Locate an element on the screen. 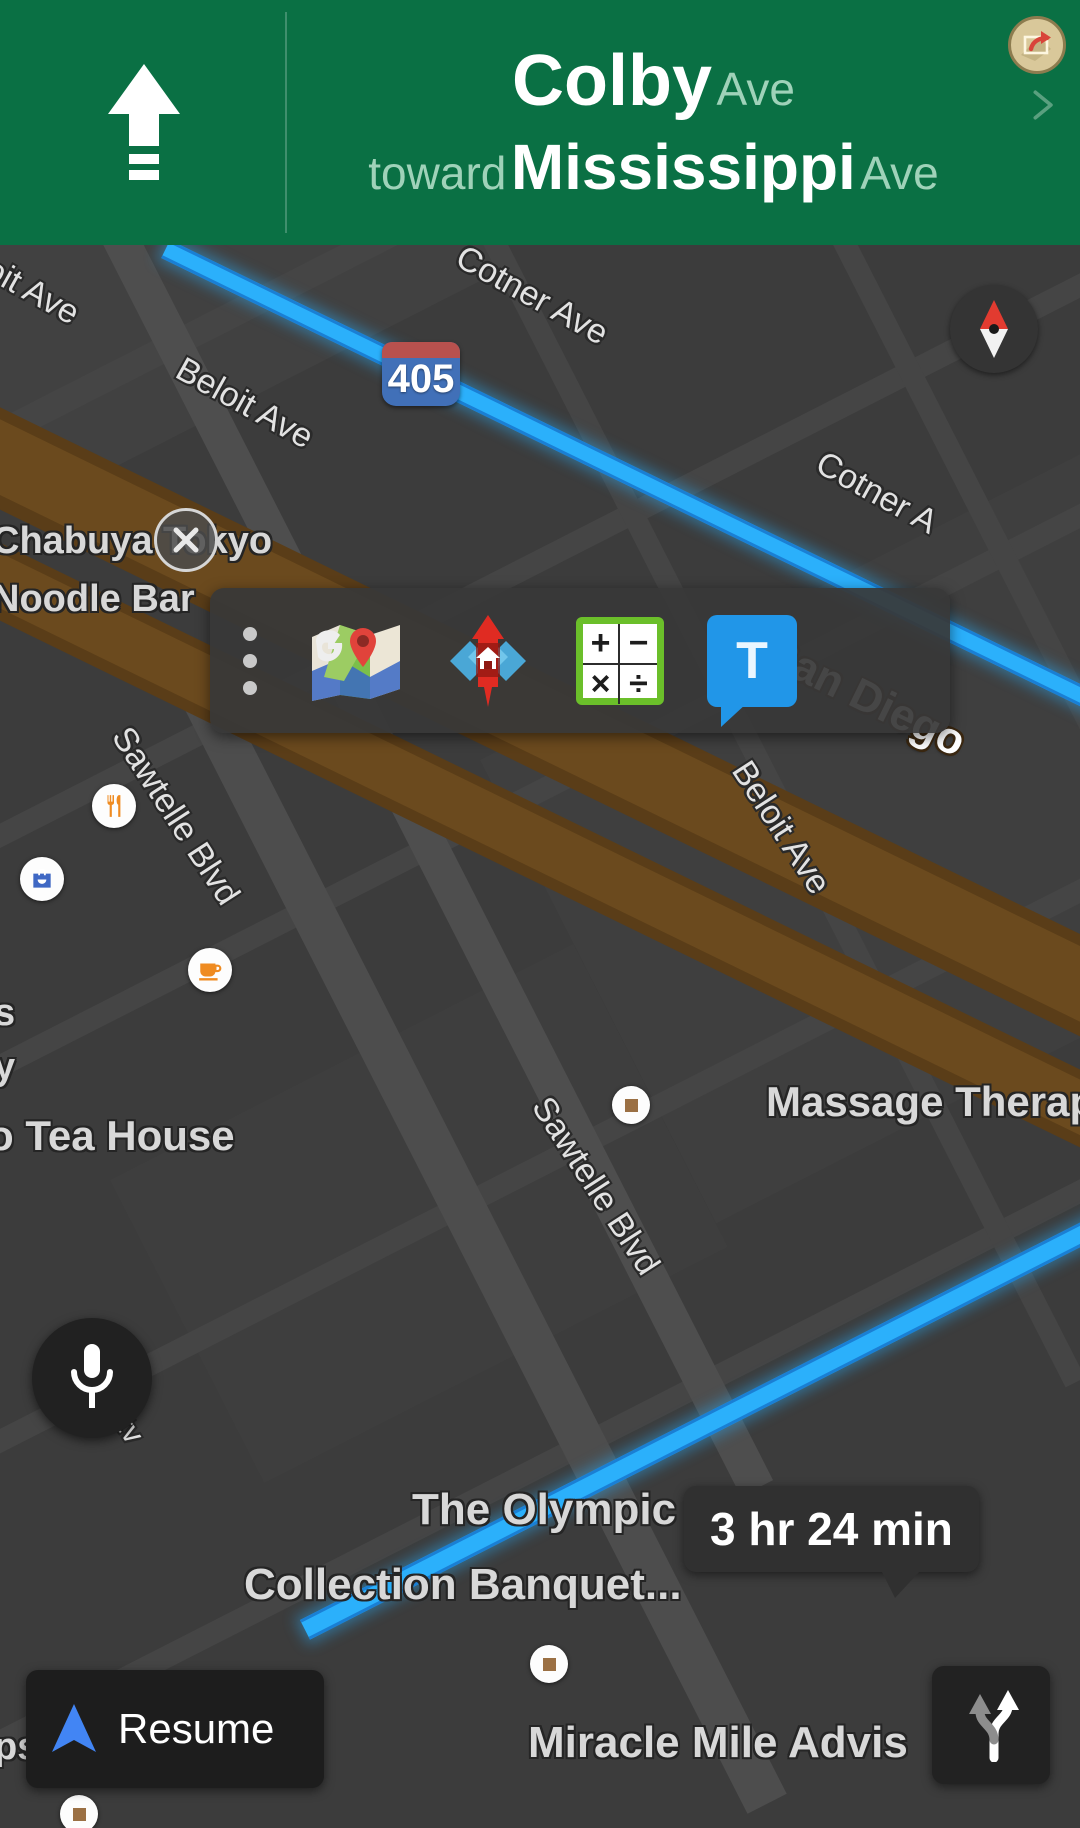 This screenshot has width=1080, height=1828. compass-button is located at coordinates (994, 329).